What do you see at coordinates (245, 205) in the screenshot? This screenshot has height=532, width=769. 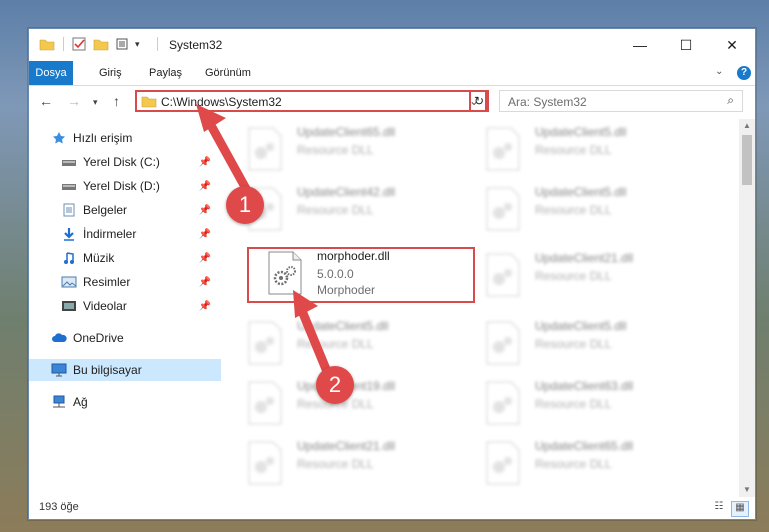 I see `callout-badge-1: 1` at bounding box center [245, 205].